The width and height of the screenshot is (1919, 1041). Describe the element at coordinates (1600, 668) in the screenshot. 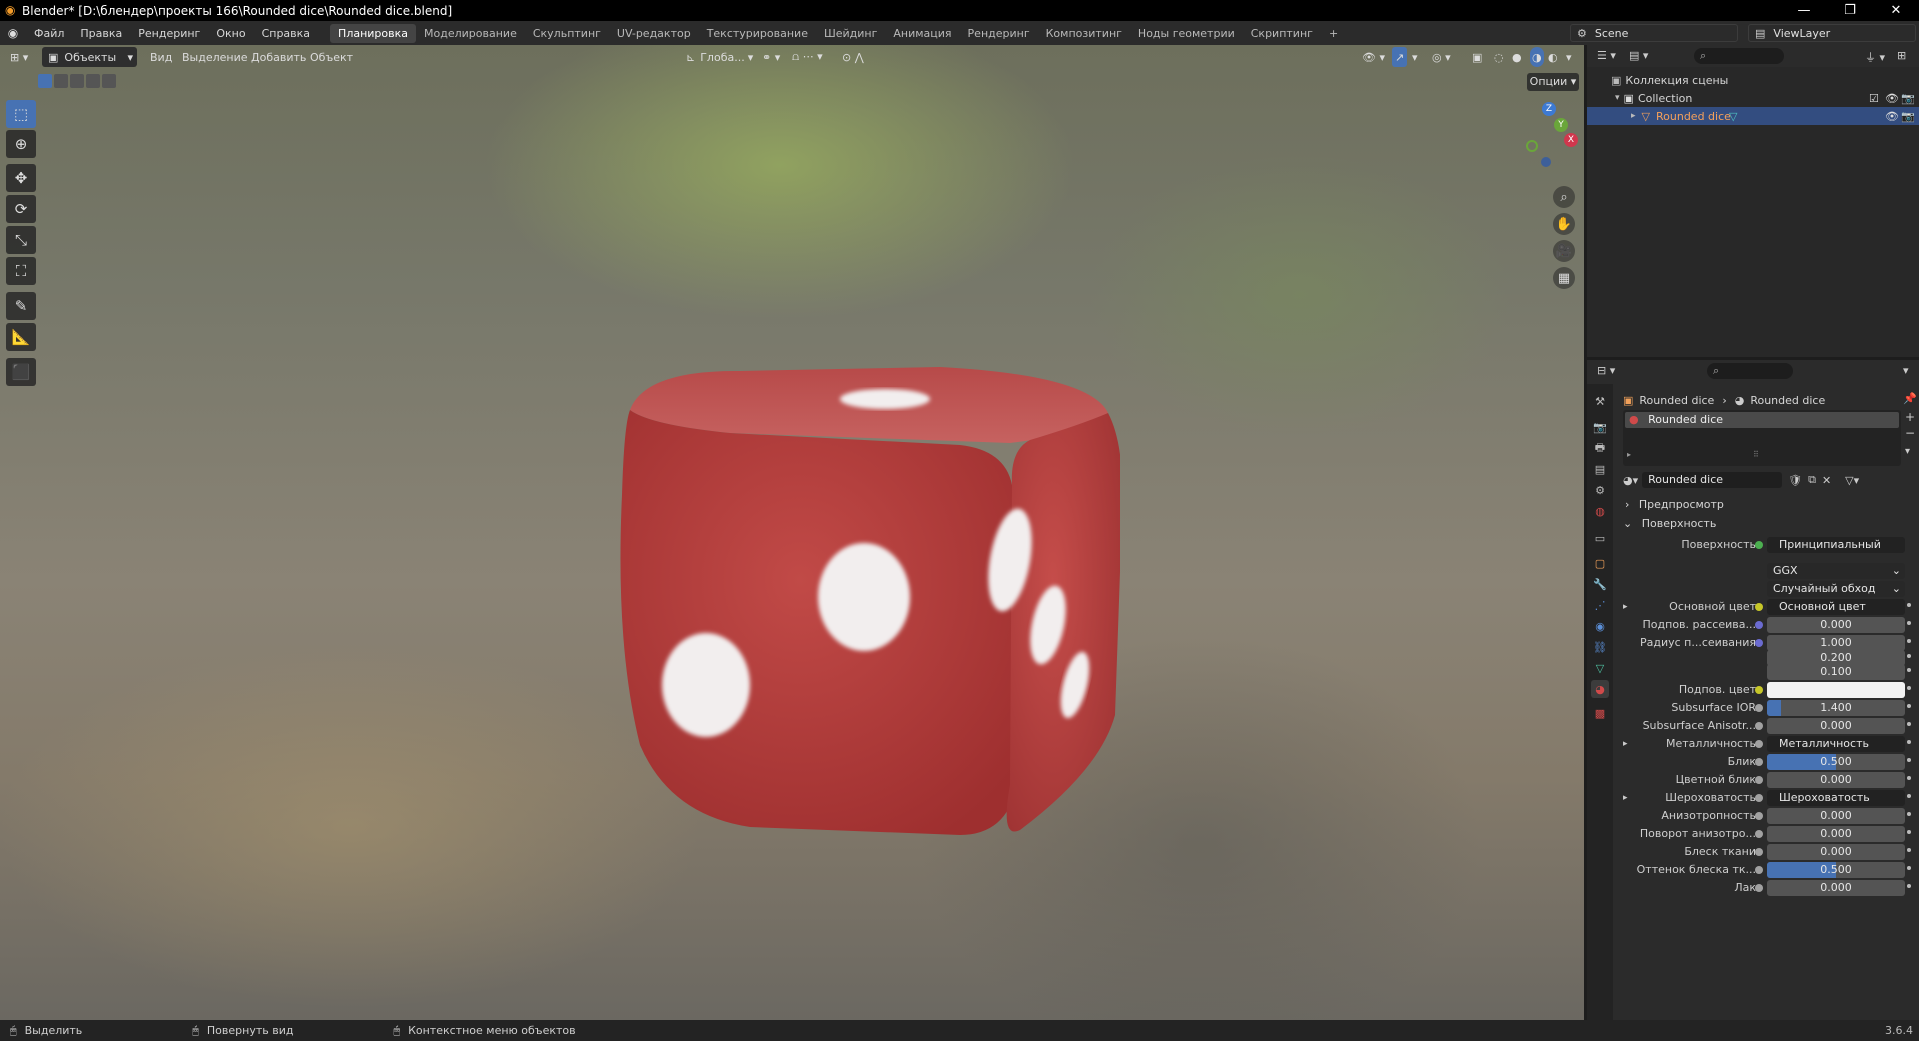

I see `object-data-tab-icon: ▽` at that location.